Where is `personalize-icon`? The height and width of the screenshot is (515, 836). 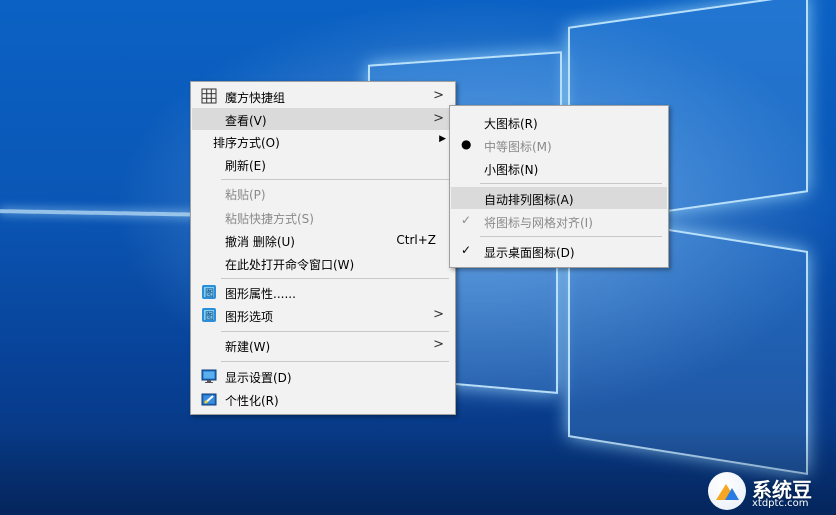 personalize-icon is located at coordinates (209, 399).